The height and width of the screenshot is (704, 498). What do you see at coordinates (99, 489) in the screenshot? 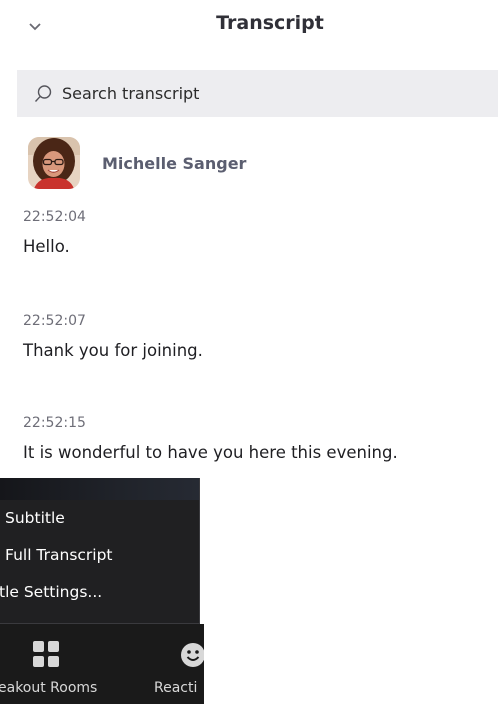
I see `menu-backdrop` at bounding box center [99, 489].